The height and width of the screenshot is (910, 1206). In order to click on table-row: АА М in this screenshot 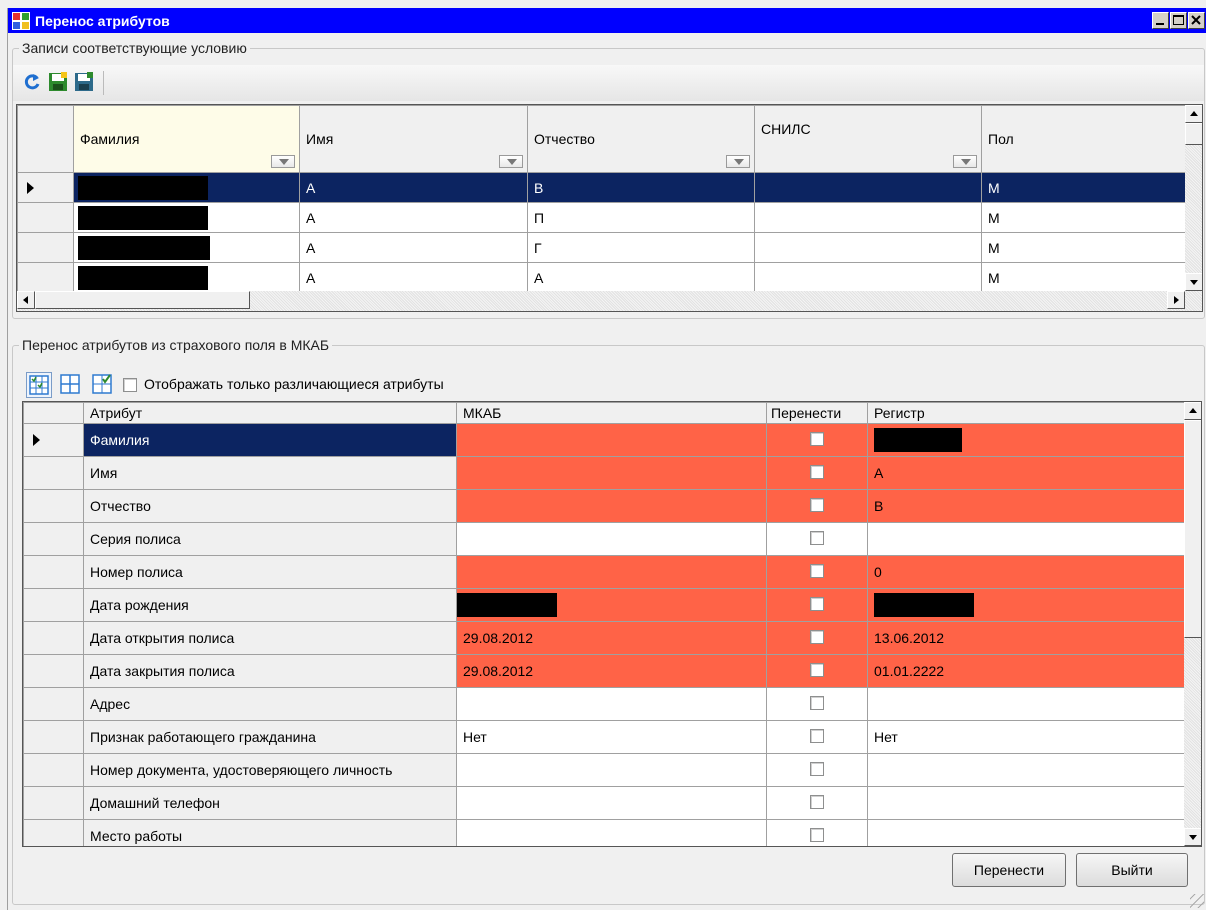, I will do `click(602, 277)`.